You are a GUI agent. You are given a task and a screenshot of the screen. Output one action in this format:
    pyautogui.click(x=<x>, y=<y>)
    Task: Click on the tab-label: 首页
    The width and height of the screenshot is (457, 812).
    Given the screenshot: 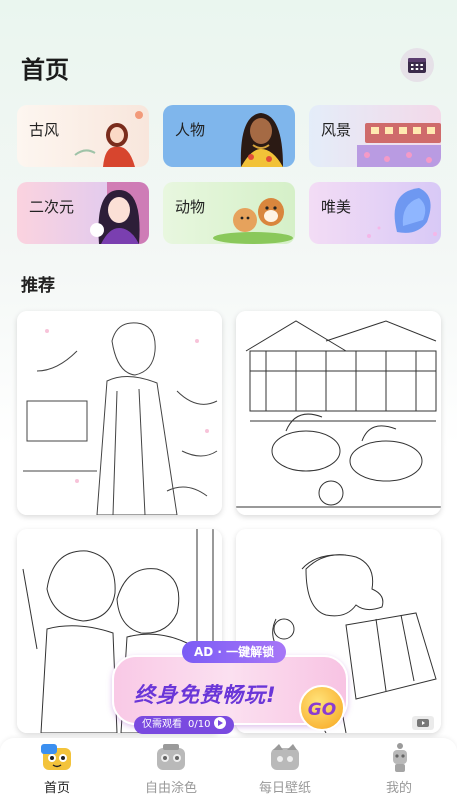 What is the action you would take?
    pyautogui.click(x=56, y=788)
    